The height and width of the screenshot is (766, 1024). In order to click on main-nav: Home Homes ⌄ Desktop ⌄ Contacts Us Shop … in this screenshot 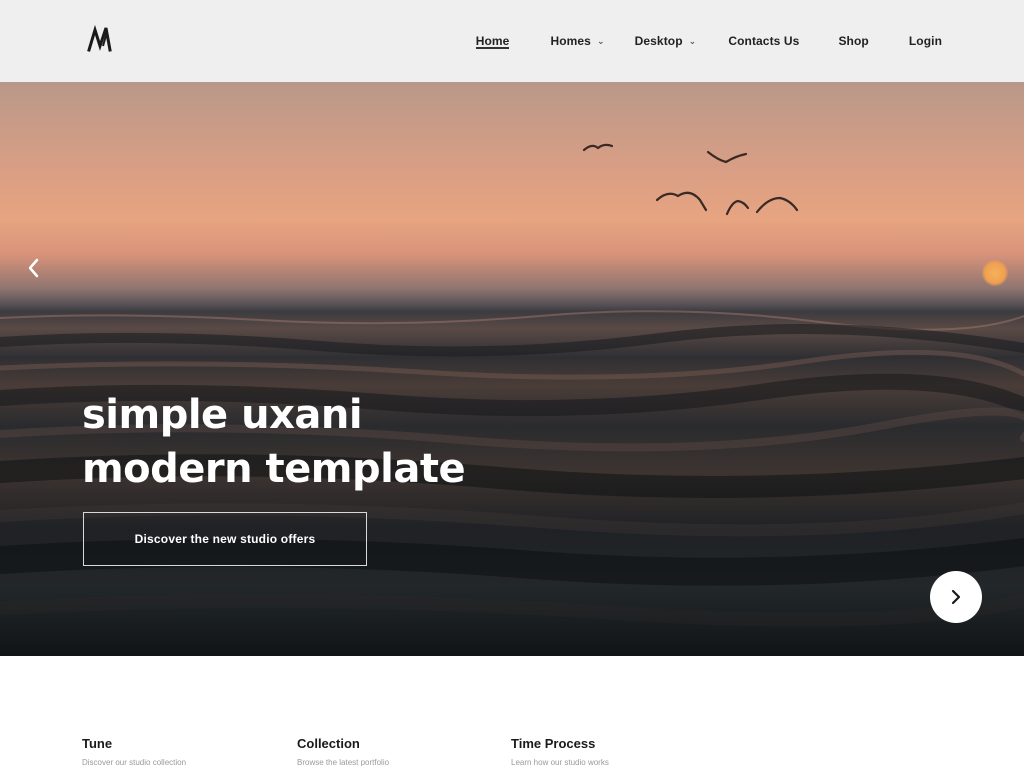, I will do `click(708, 41)`.